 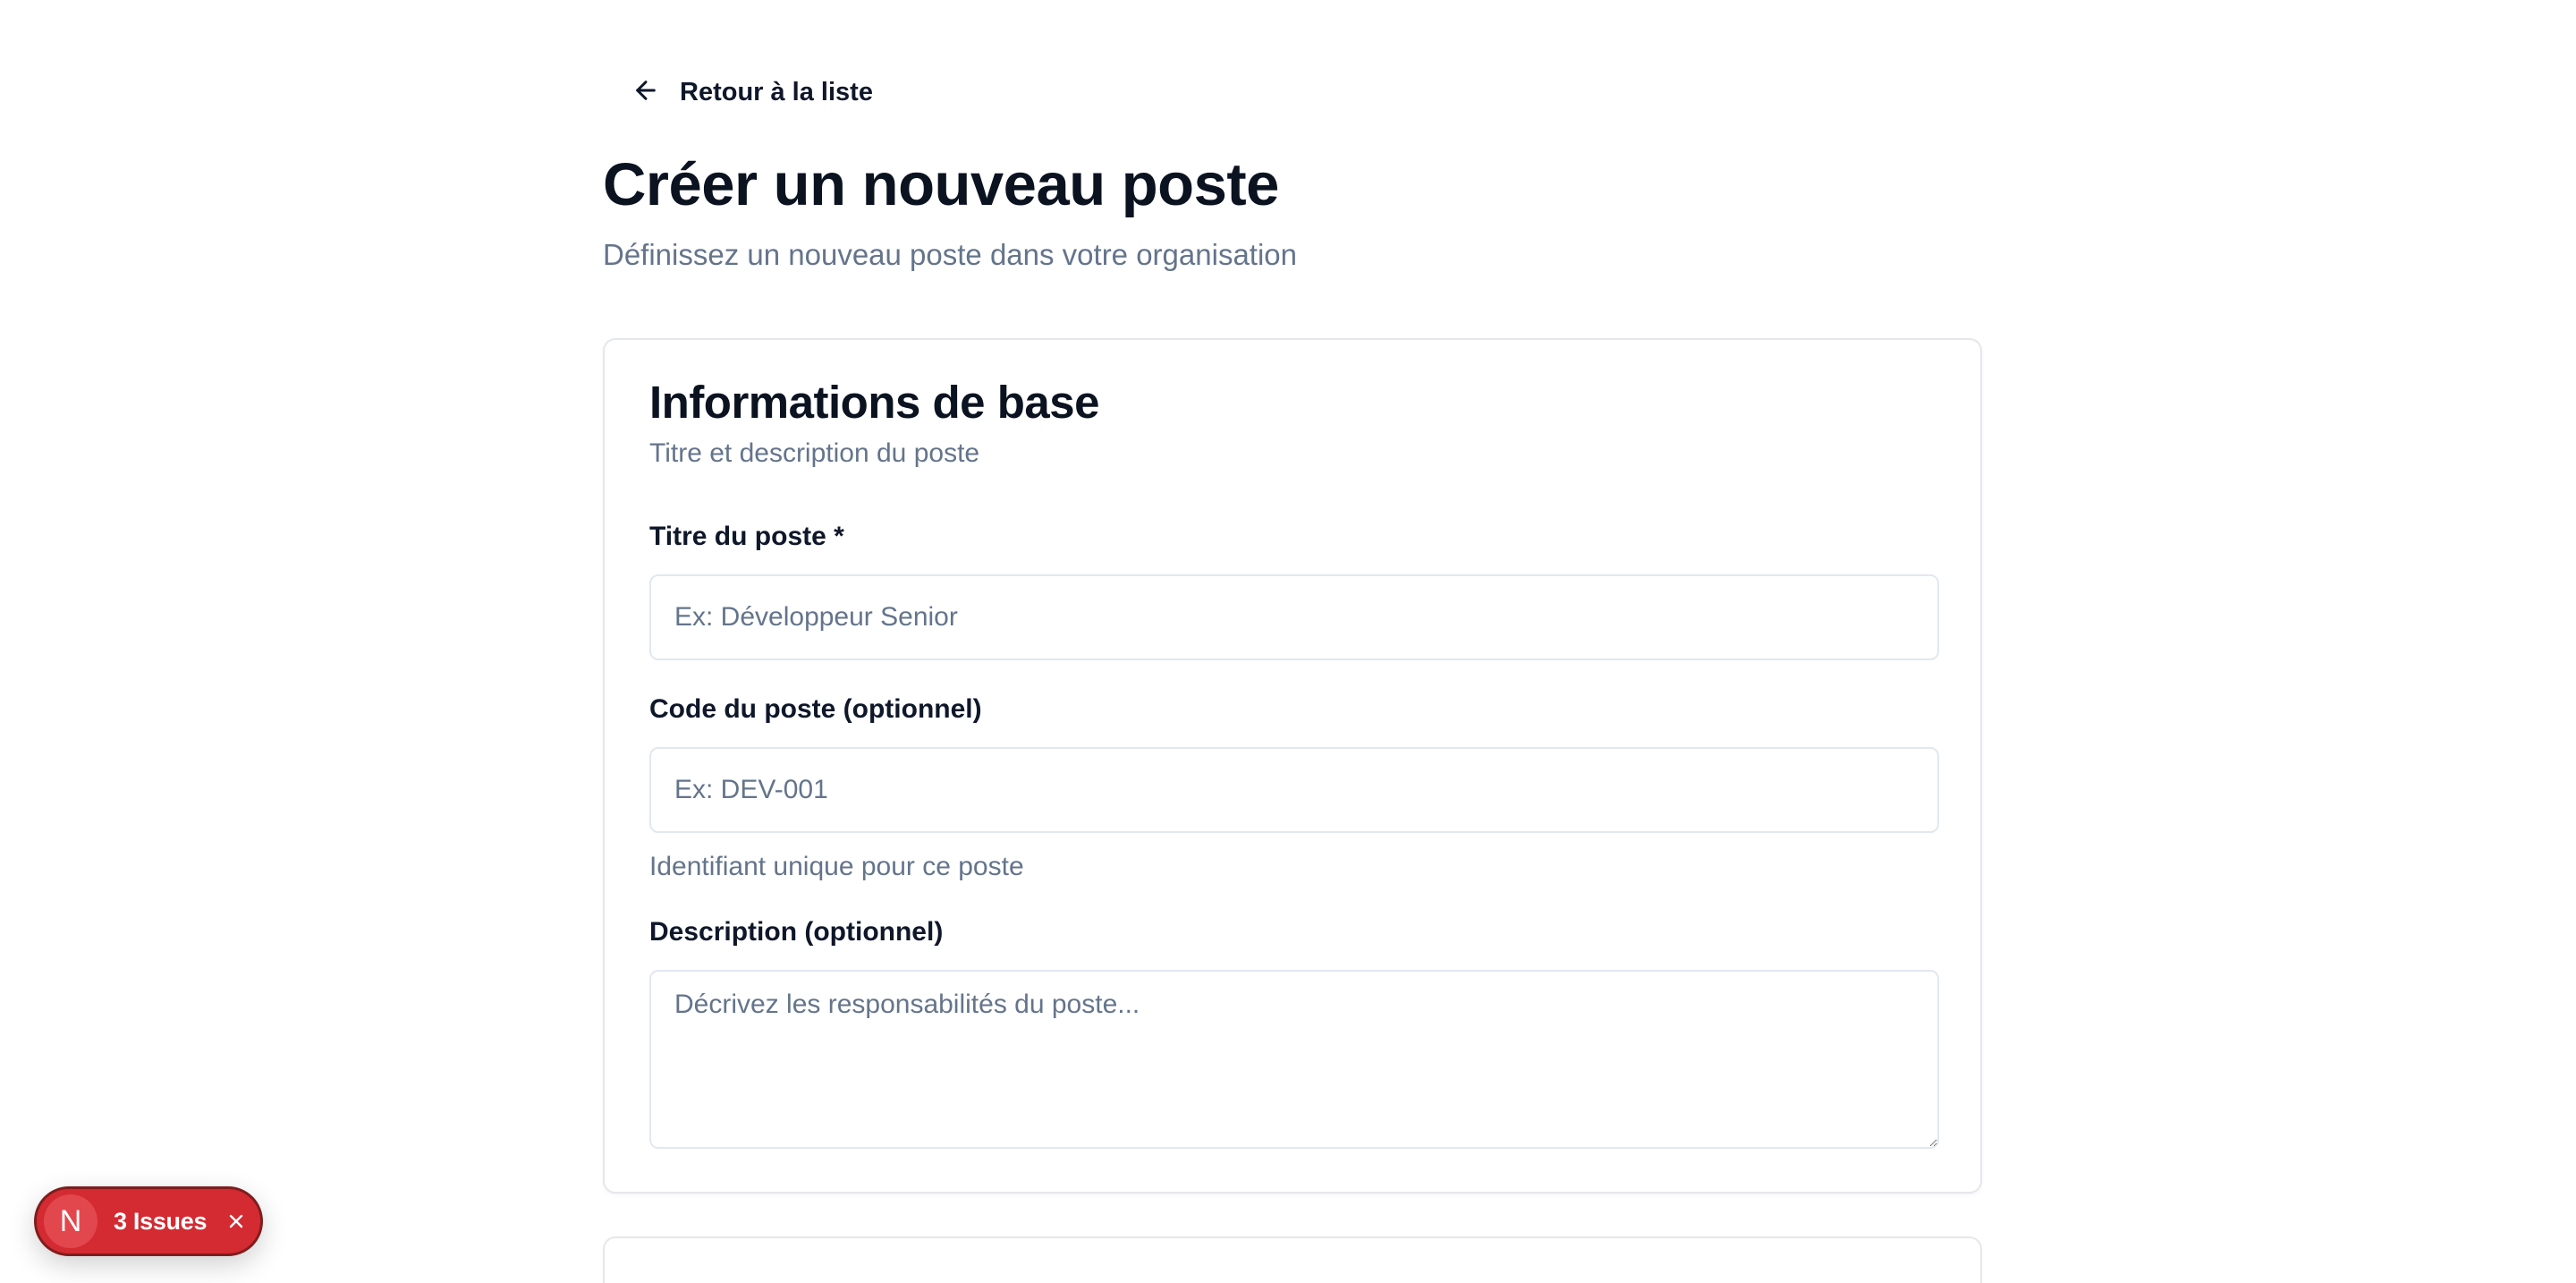 What do you see at coordinates (776, 91) in the screenshot?
I see `back-link-label: Retour à la liste` at bounding box center [776, 91].